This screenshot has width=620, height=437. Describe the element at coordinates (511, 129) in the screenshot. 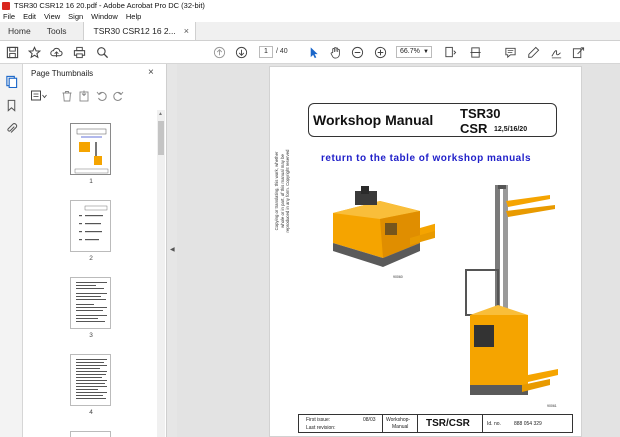

I see `model-sizes: 12,5/16/20` at that location.